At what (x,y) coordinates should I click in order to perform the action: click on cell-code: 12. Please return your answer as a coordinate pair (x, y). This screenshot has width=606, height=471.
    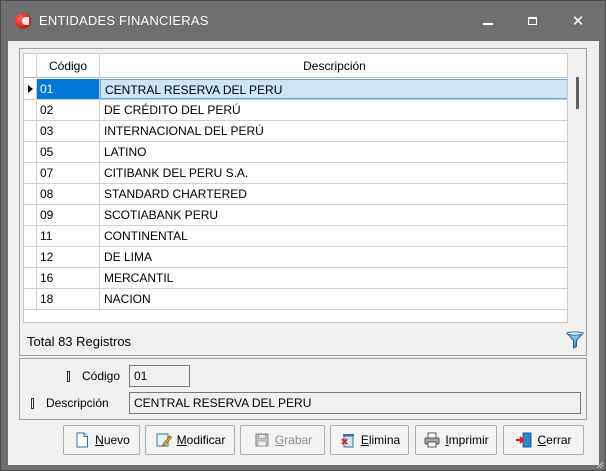
    Looking at the image, I should click on (68, 257).